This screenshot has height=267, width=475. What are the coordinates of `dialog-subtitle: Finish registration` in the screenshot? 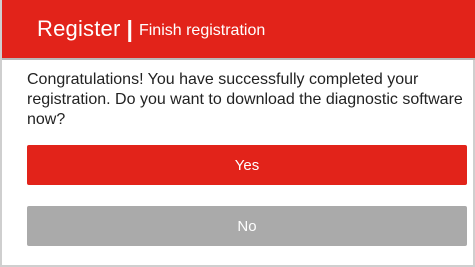 It's located at (202, 30).